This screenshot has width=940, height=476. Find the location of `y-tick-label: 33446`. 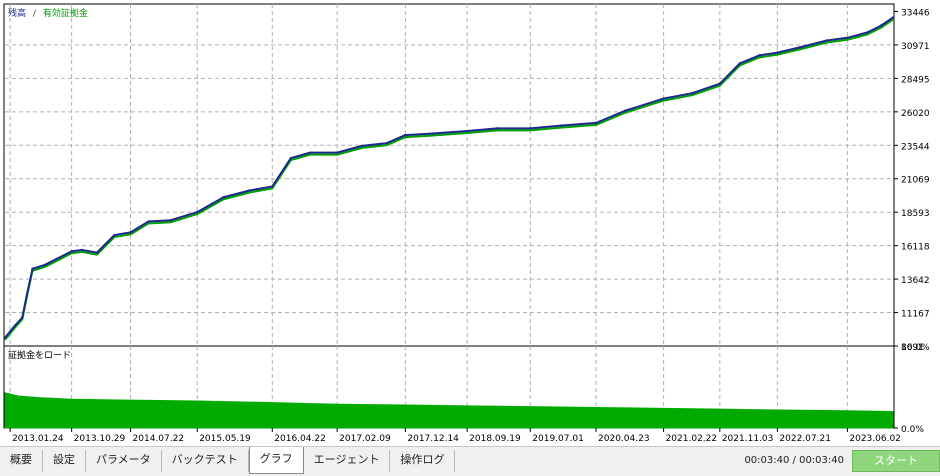

y-tick-label: 33446 is located at coordinates (915, 13).